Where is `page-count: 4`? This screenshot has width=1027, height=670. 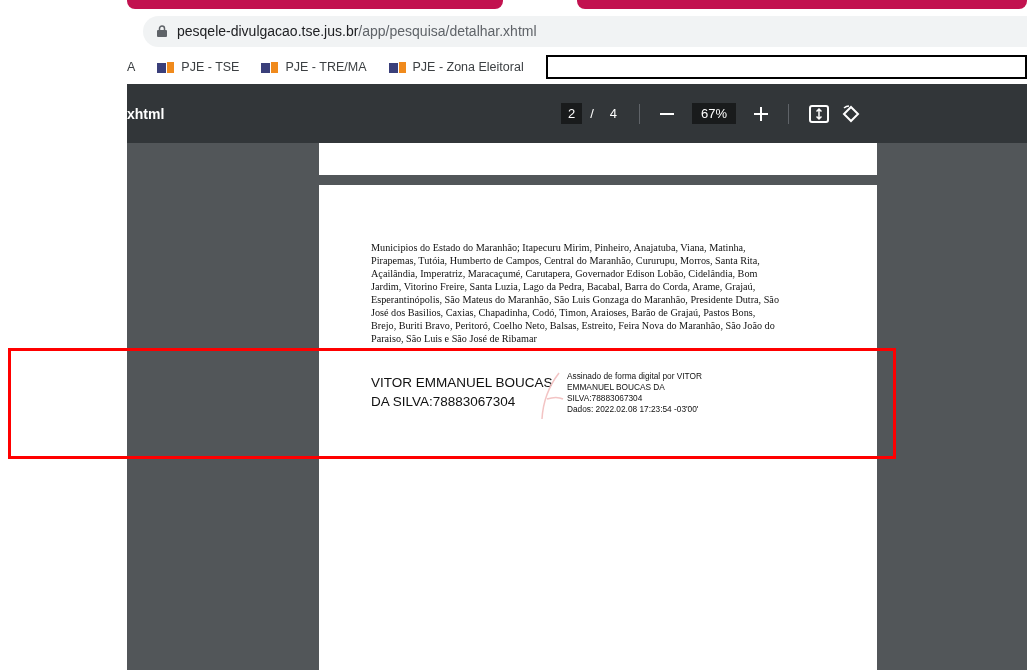
page-count: 4 is located at coordinates (613, 113).